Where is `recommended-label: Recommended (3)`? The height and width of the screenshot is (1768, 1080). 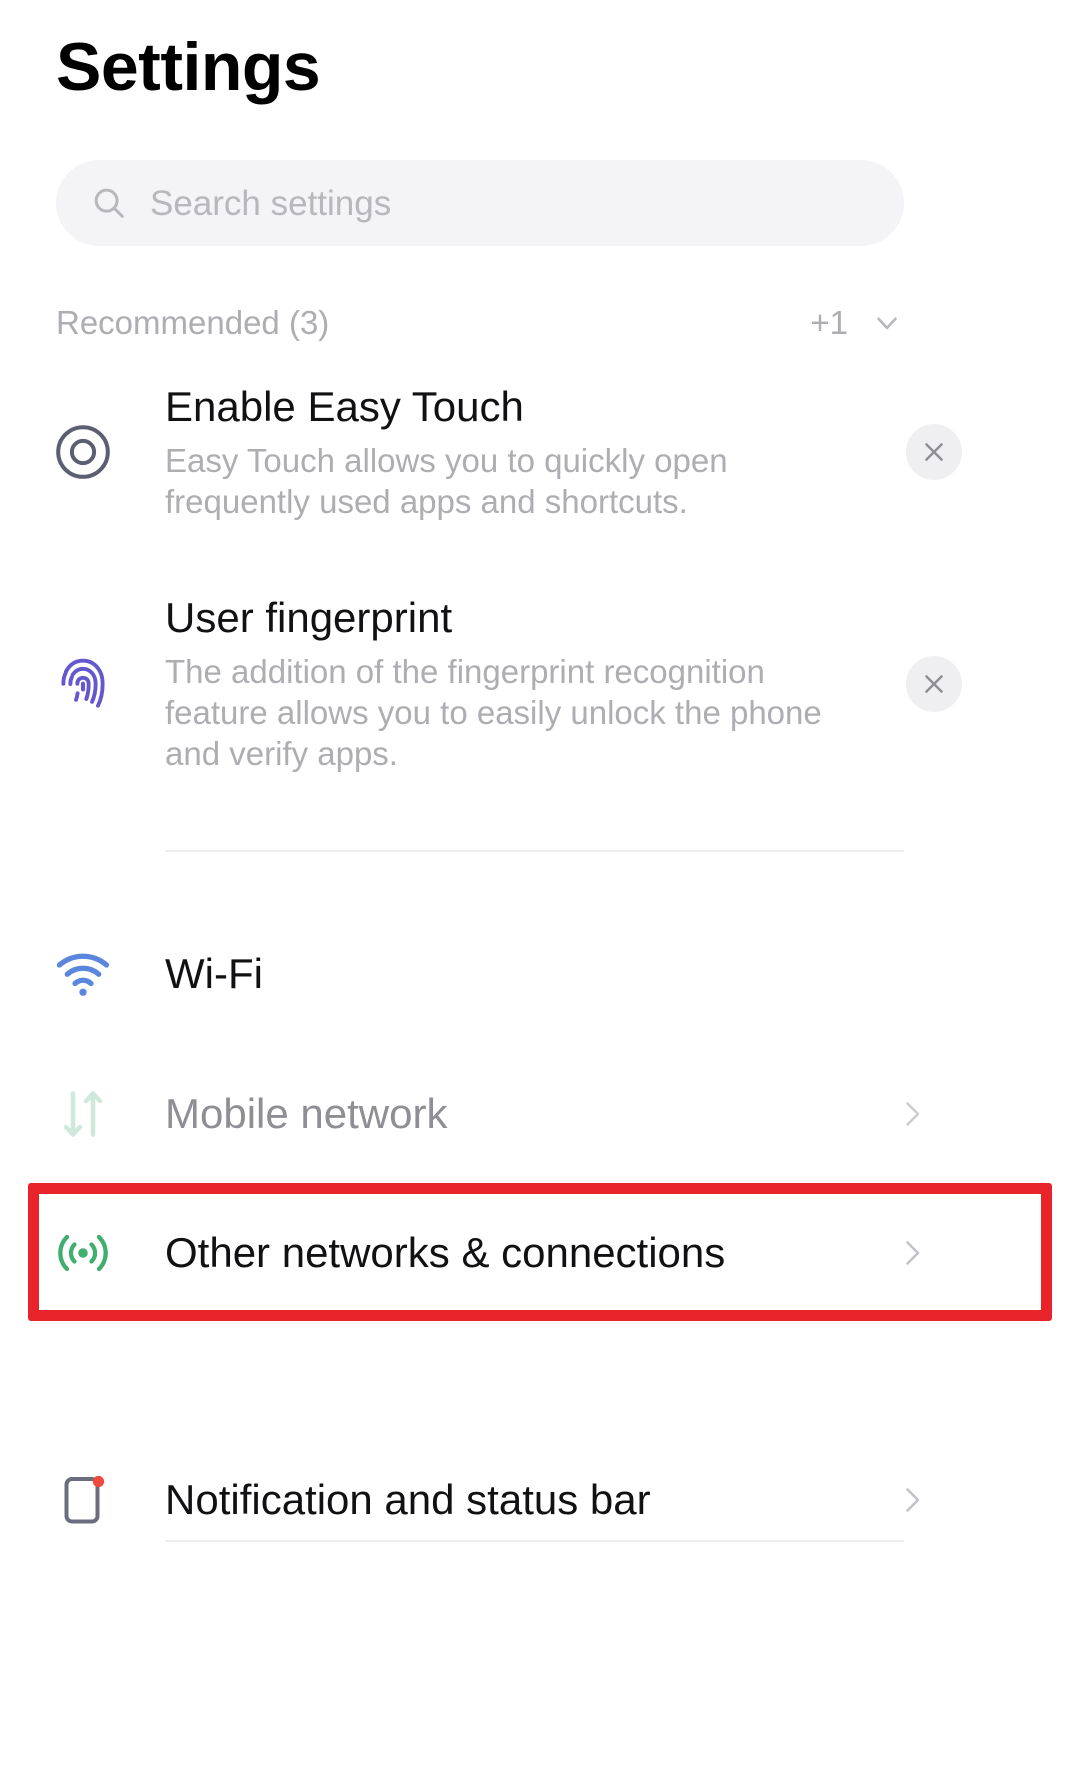
recommended-label: Recommended (3) is located at coordinates (193, 322).